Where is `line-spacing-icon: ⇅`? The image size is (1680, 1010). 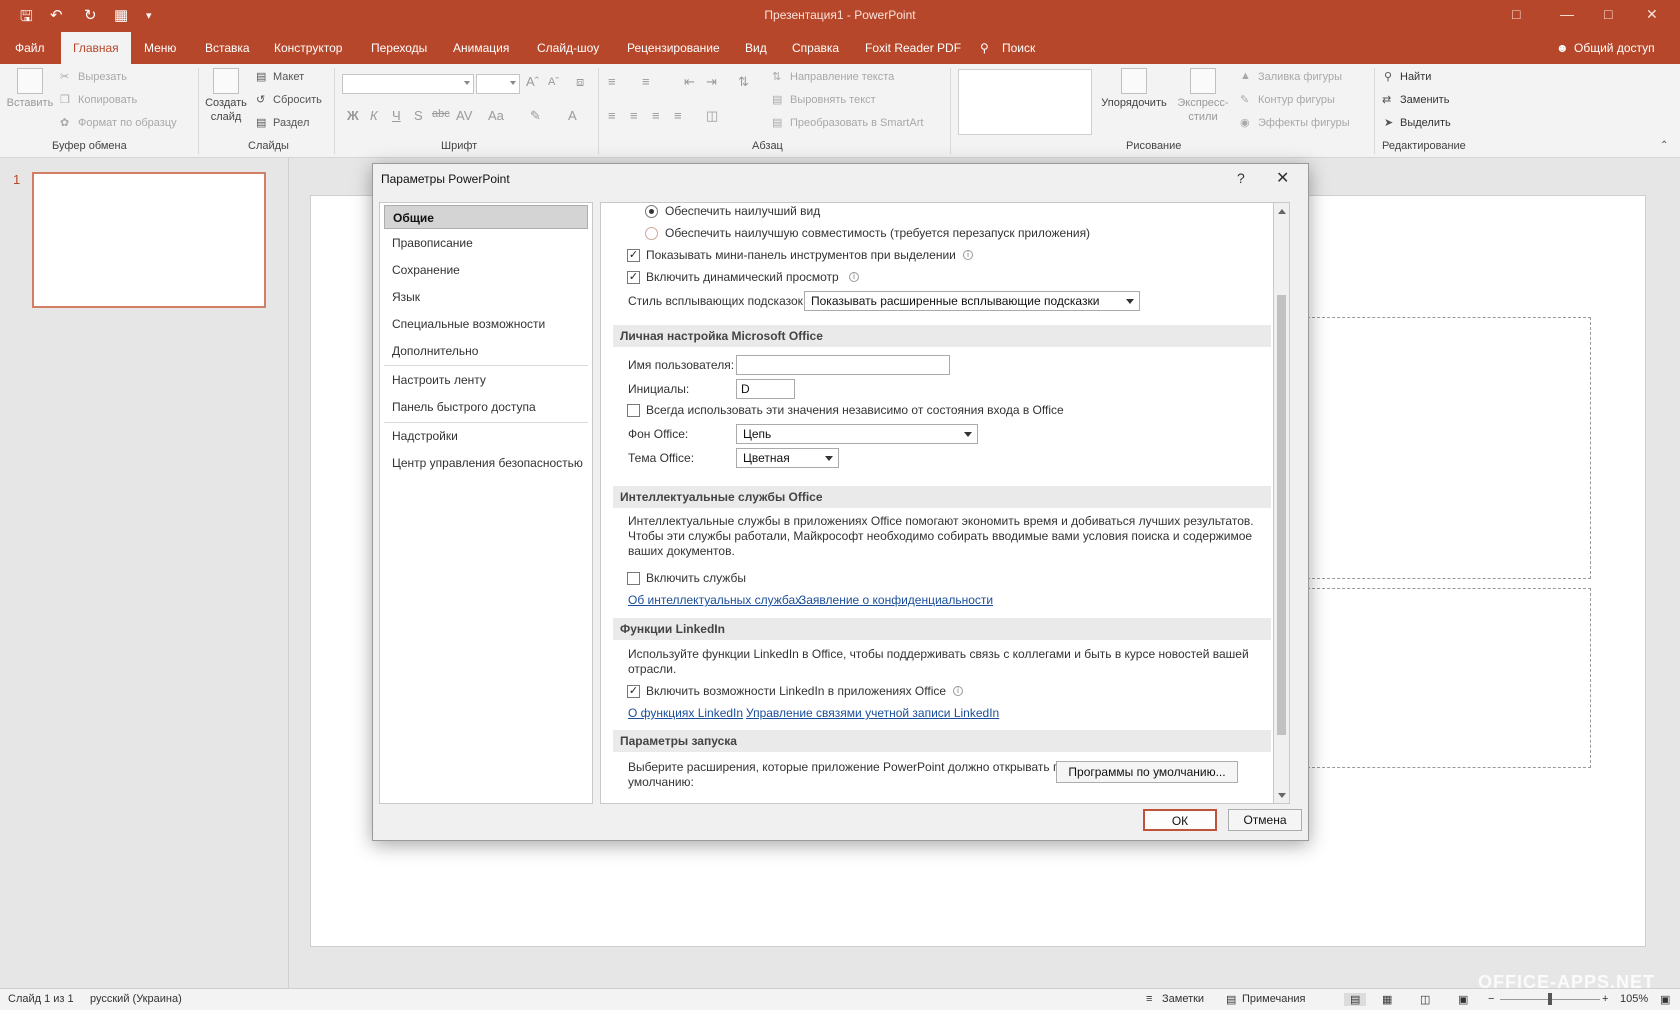 line-spacing-icon: ⇅ is located at coordinates (743, 82).